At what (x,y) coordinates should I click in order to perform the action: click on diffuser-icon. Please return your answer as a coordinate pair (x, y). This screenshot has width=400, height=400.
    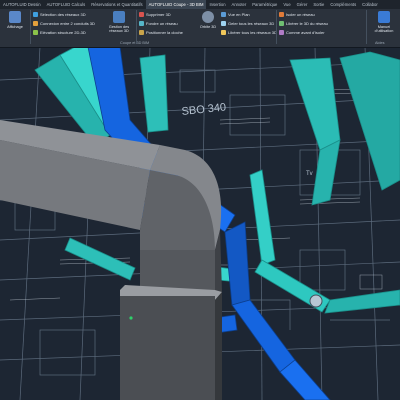
    Looking at the image, I should click on (316, 301).